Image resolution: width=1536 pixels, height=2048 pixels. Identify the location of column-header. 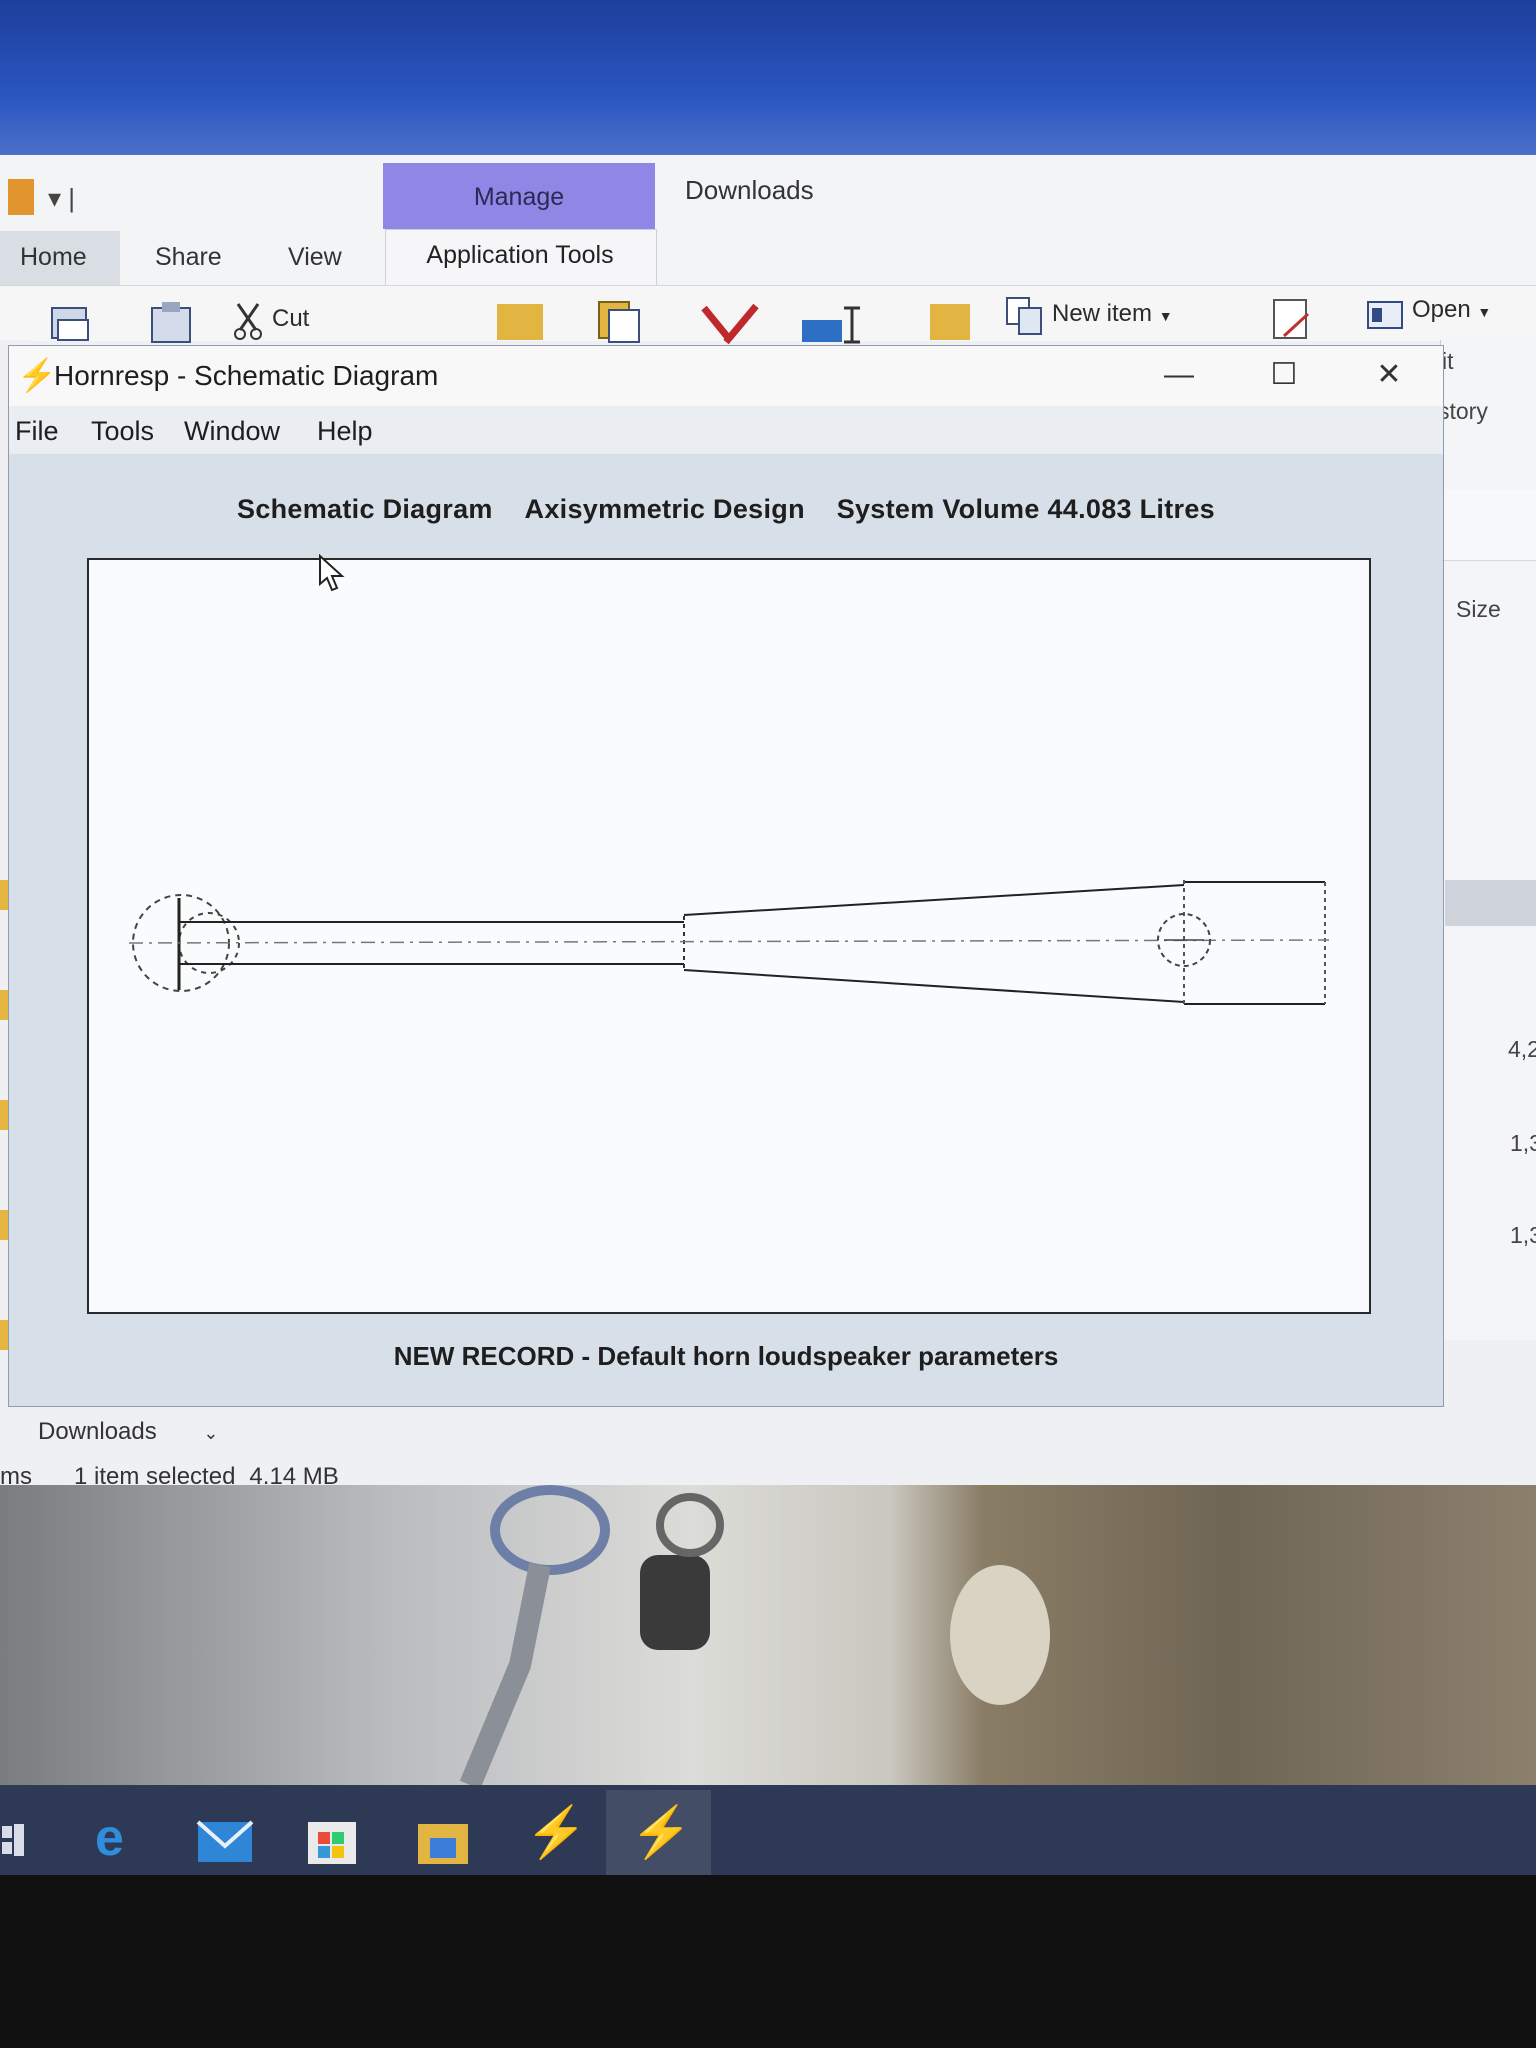
(1488, 525).